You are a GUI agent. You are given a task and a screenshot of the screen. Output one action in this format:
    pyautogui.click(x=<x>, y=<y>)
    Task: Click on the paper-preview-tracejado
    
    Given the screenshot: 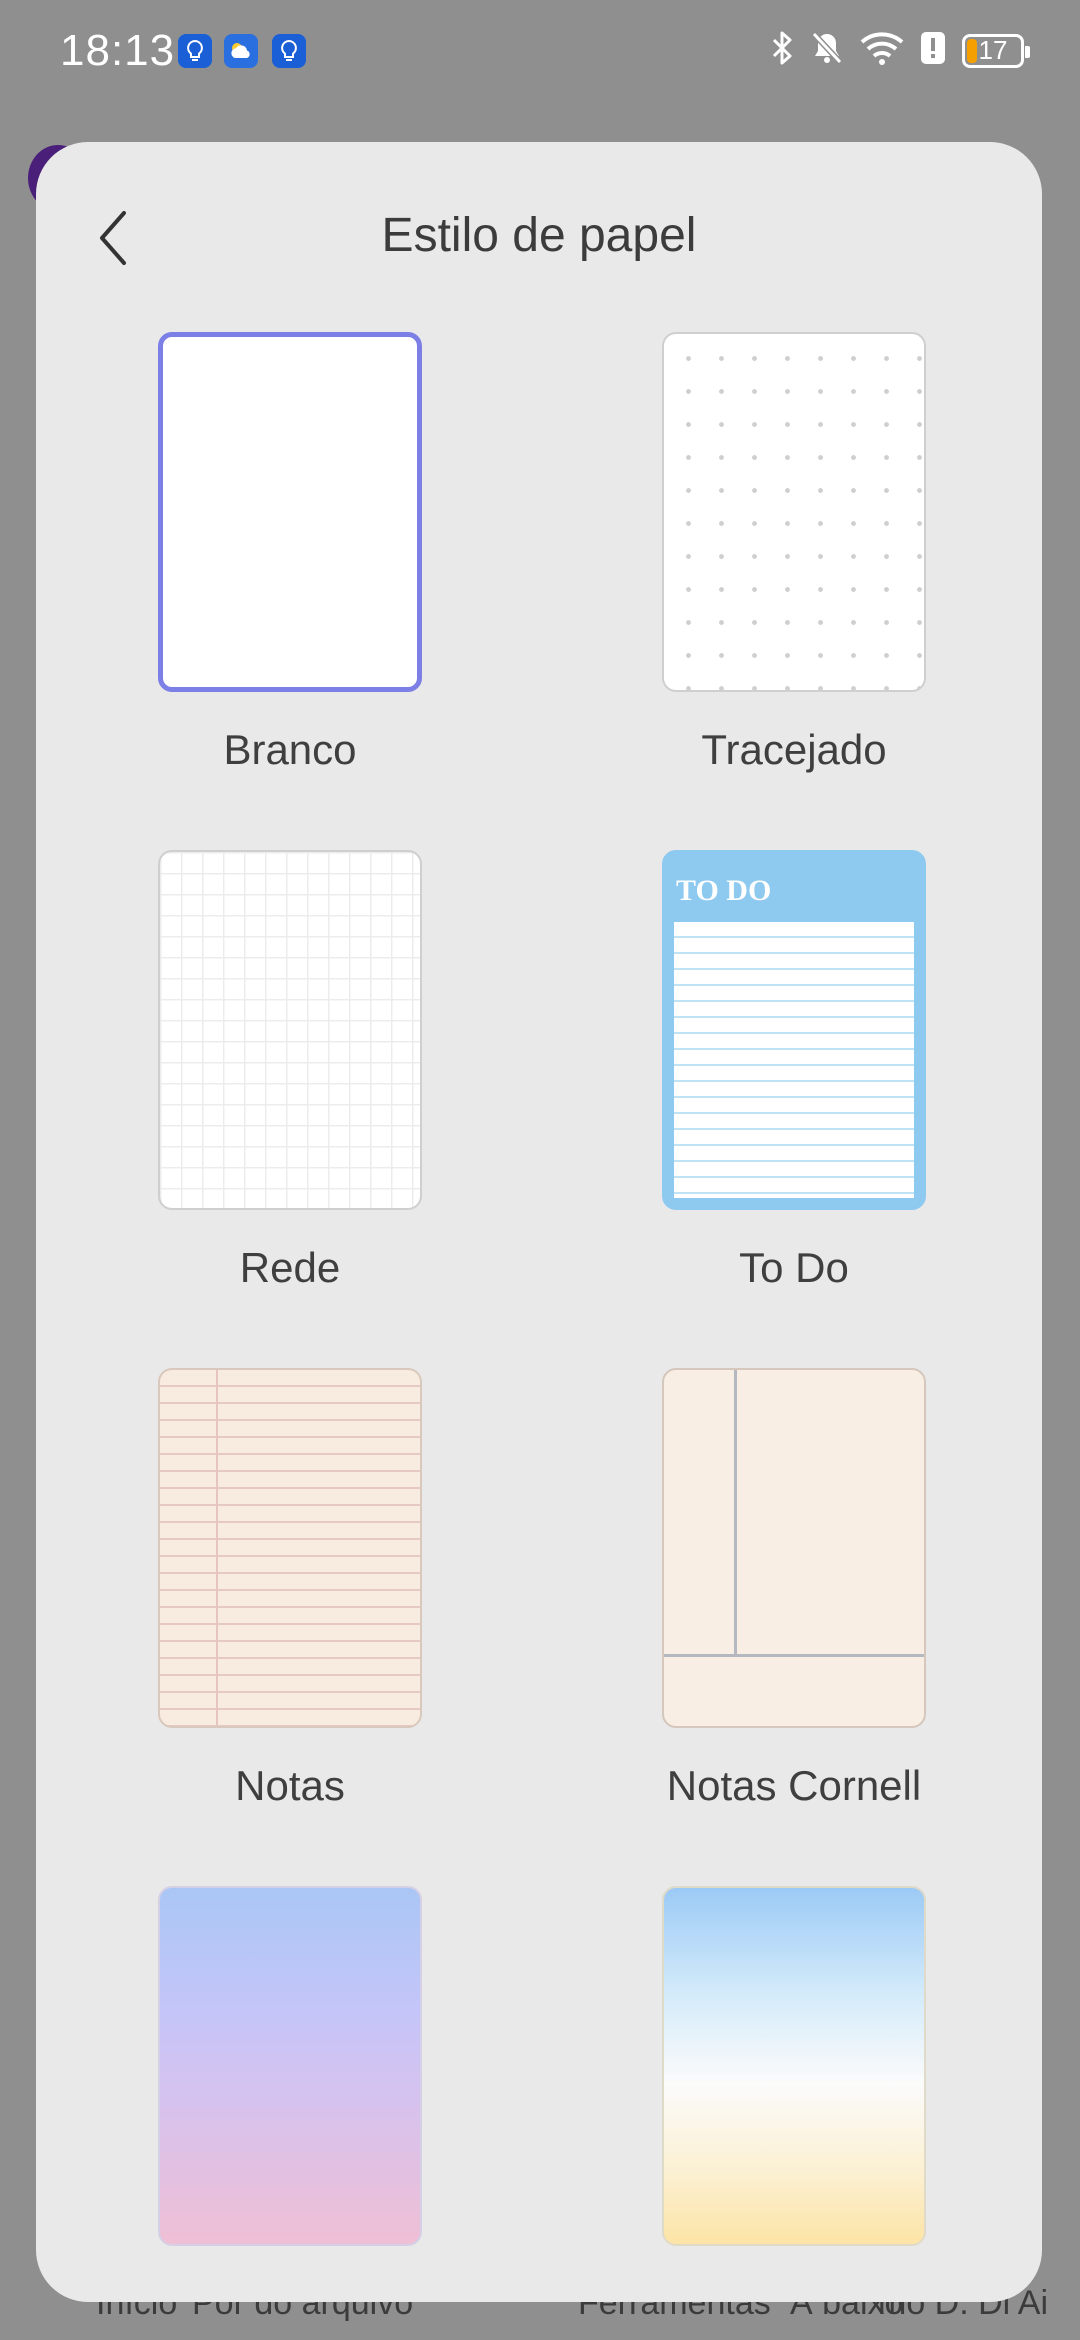 What is the action you would take?
    pyautogui.click(x=794, y=512)
    